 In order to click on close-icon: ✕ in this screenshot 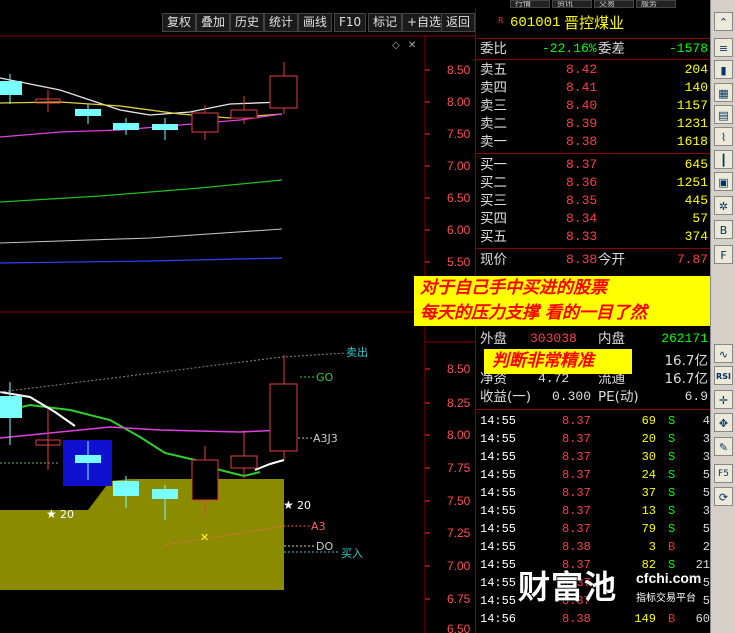, I will do `click(412, 45)`.